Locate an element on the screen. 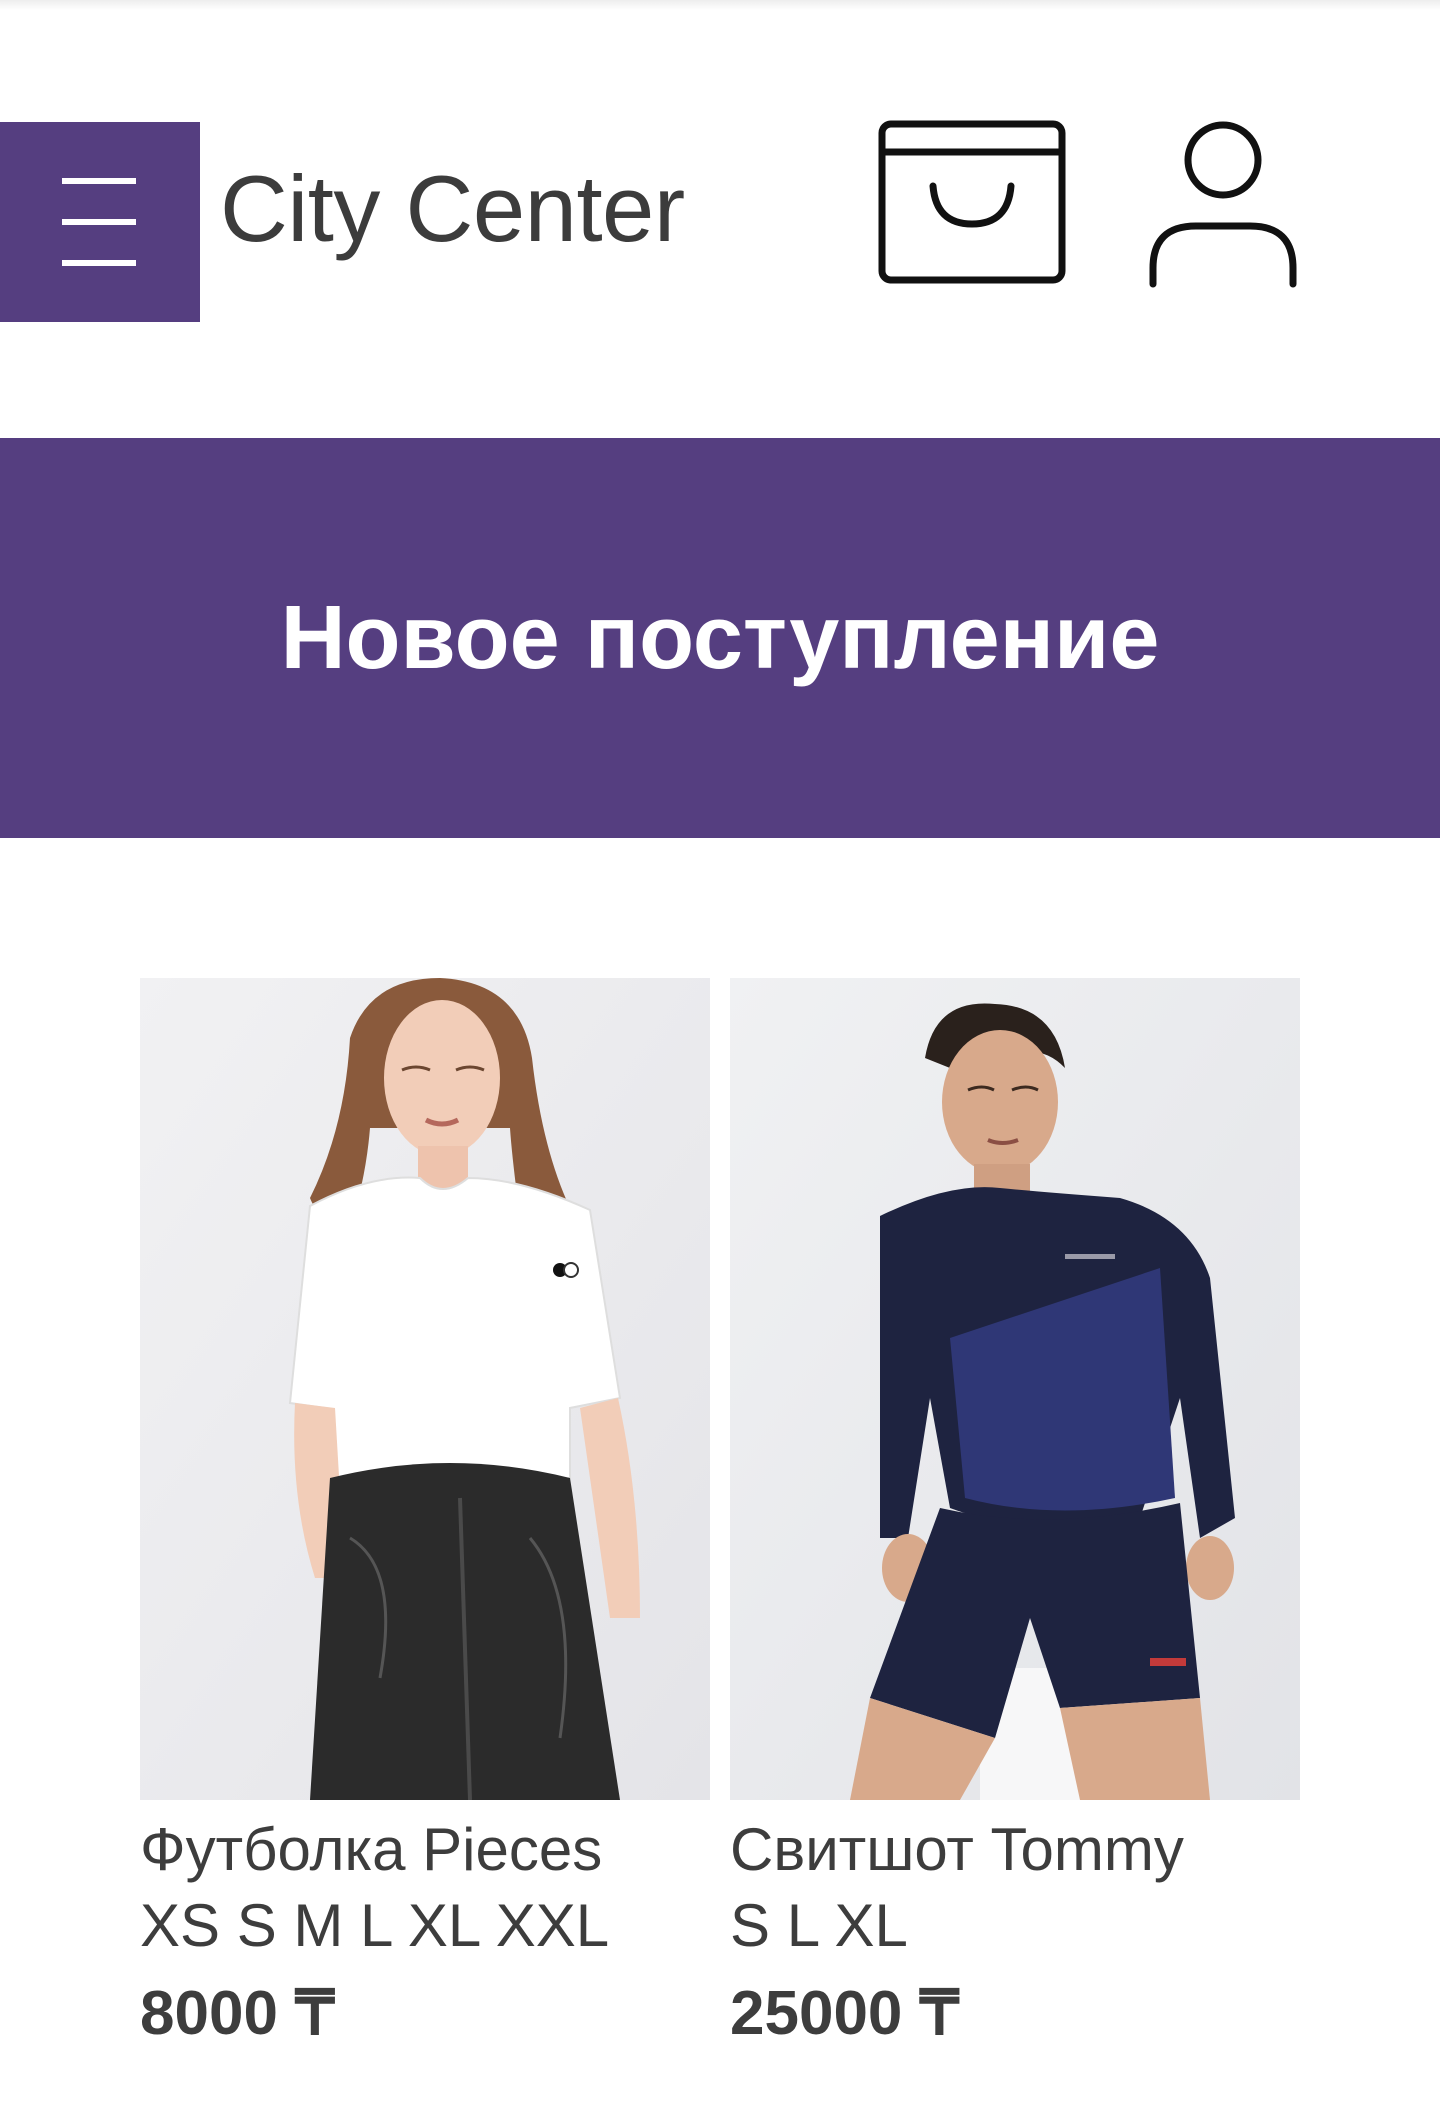 This screenshot has width=1440, height=2115. product-sizes: S L XL is located at coordinates (819, 1925).